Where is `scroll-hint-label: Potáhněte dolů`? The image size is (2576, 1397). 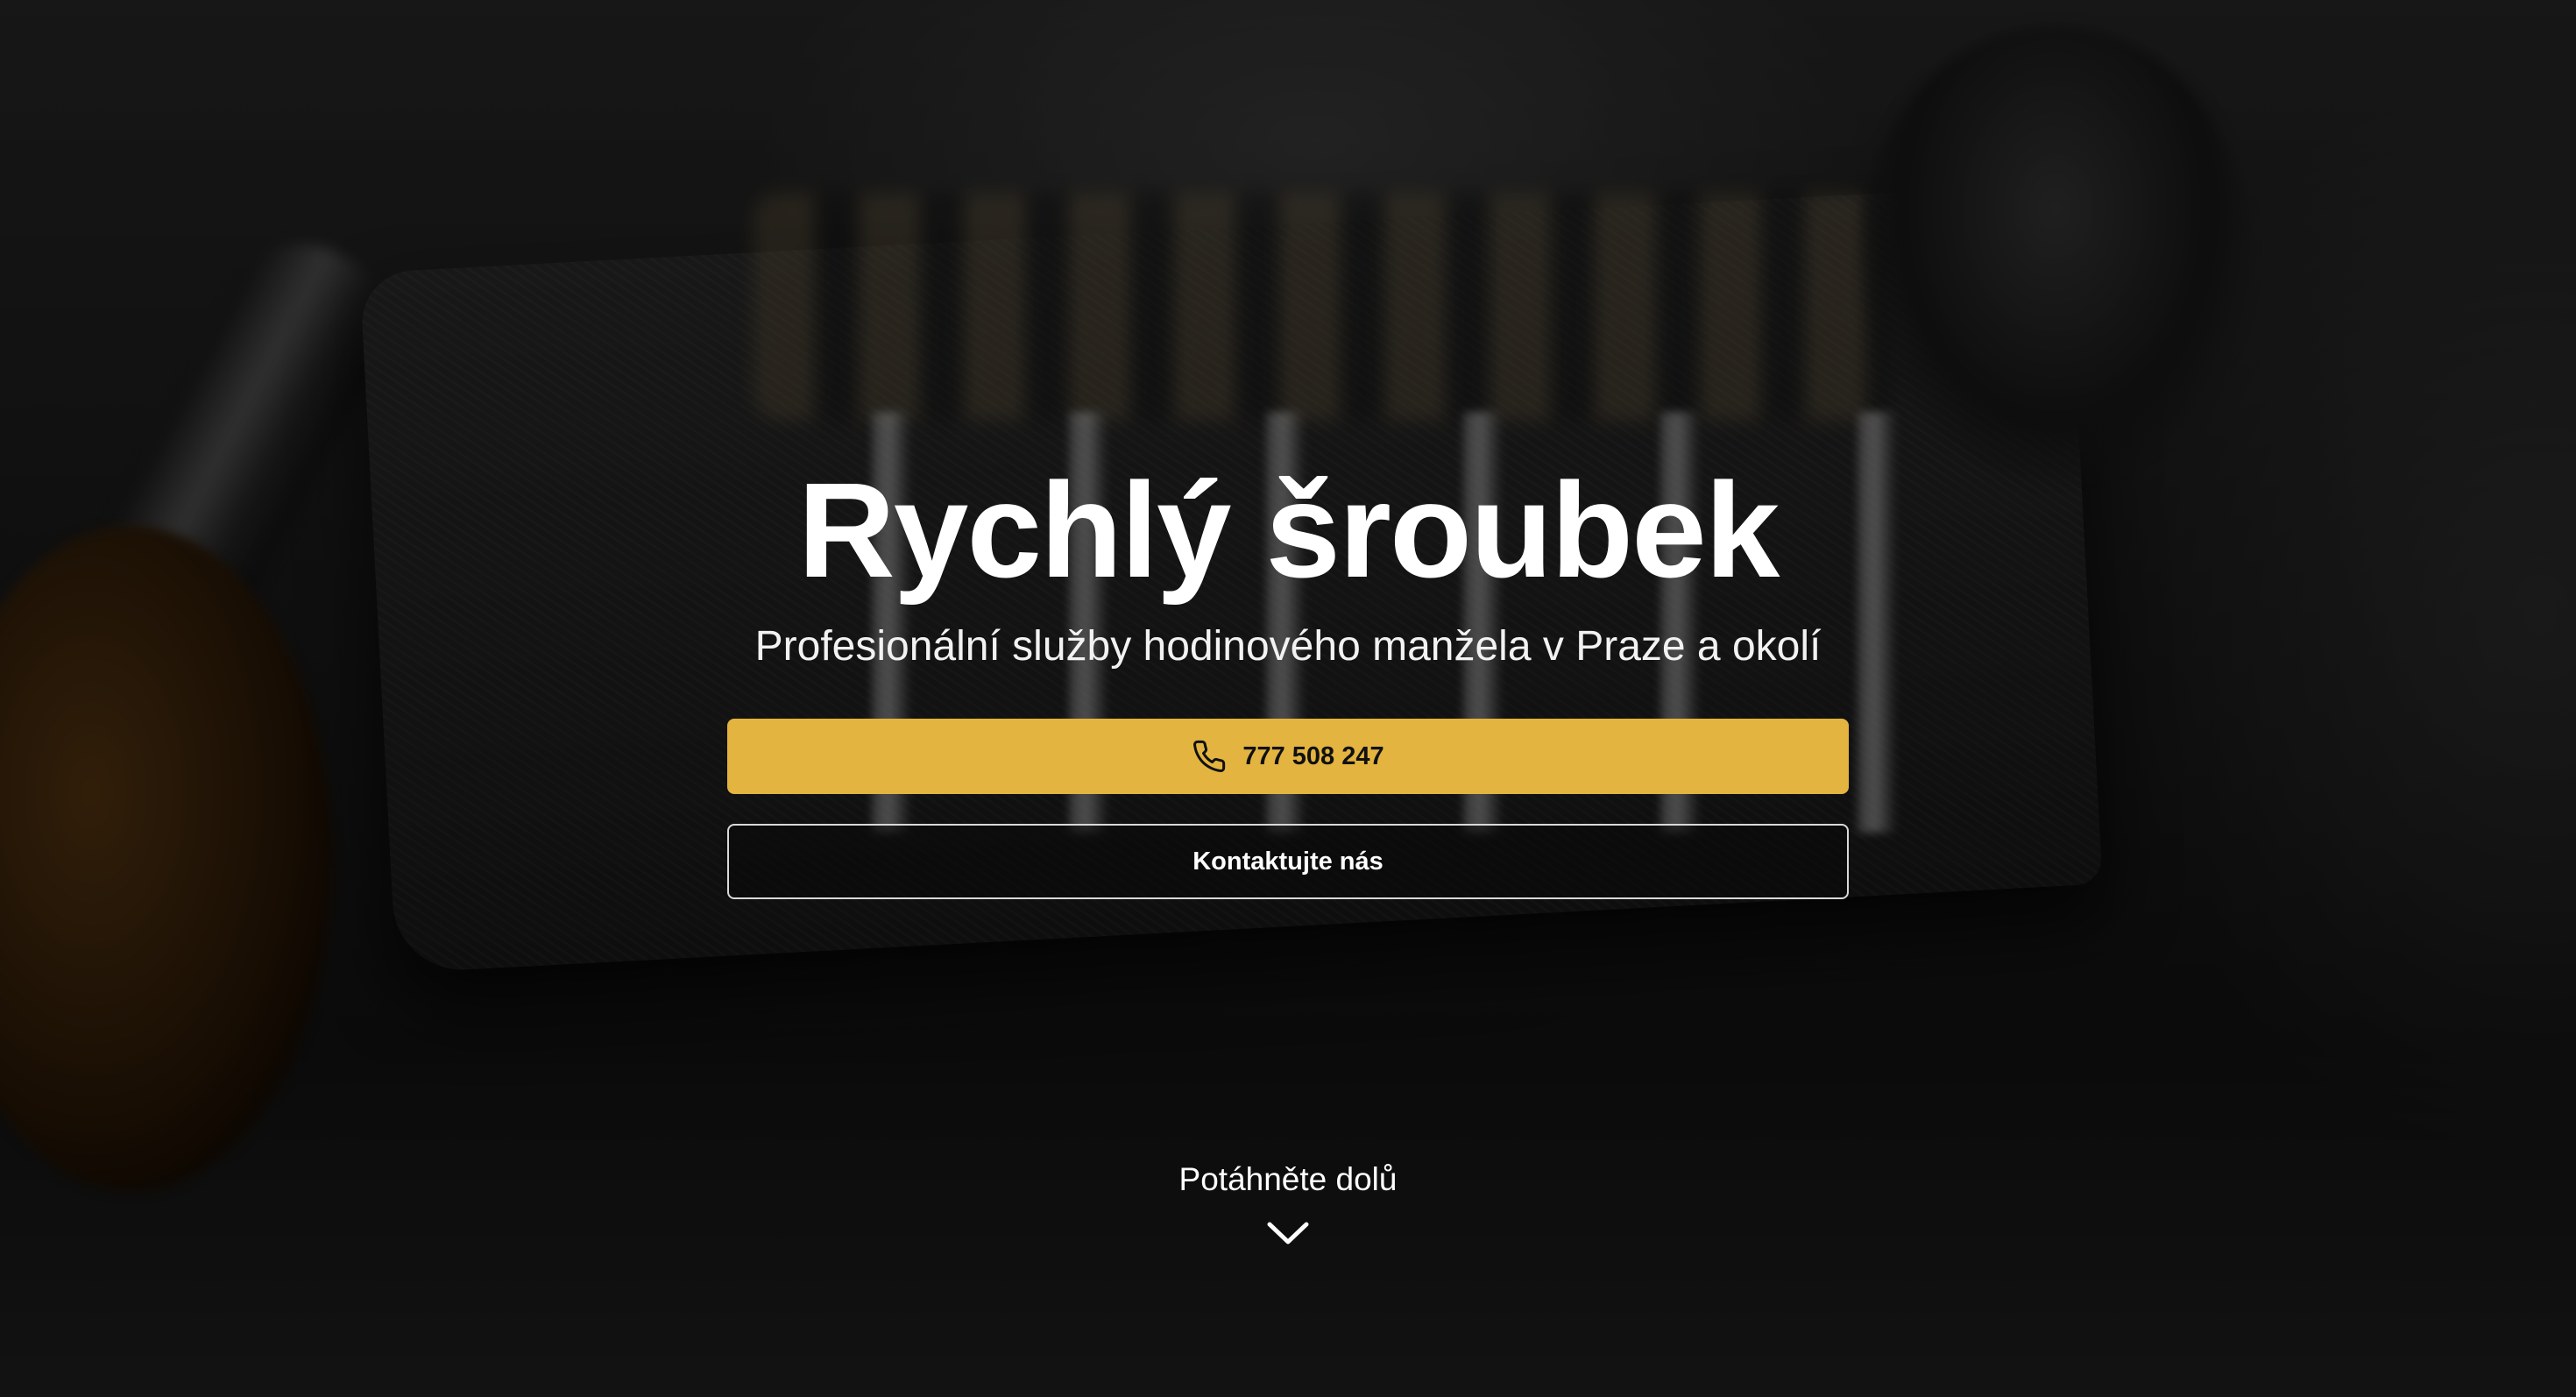
scroll-hint-label: Potáhněte dolů is located at coordinates (1288, 1179).